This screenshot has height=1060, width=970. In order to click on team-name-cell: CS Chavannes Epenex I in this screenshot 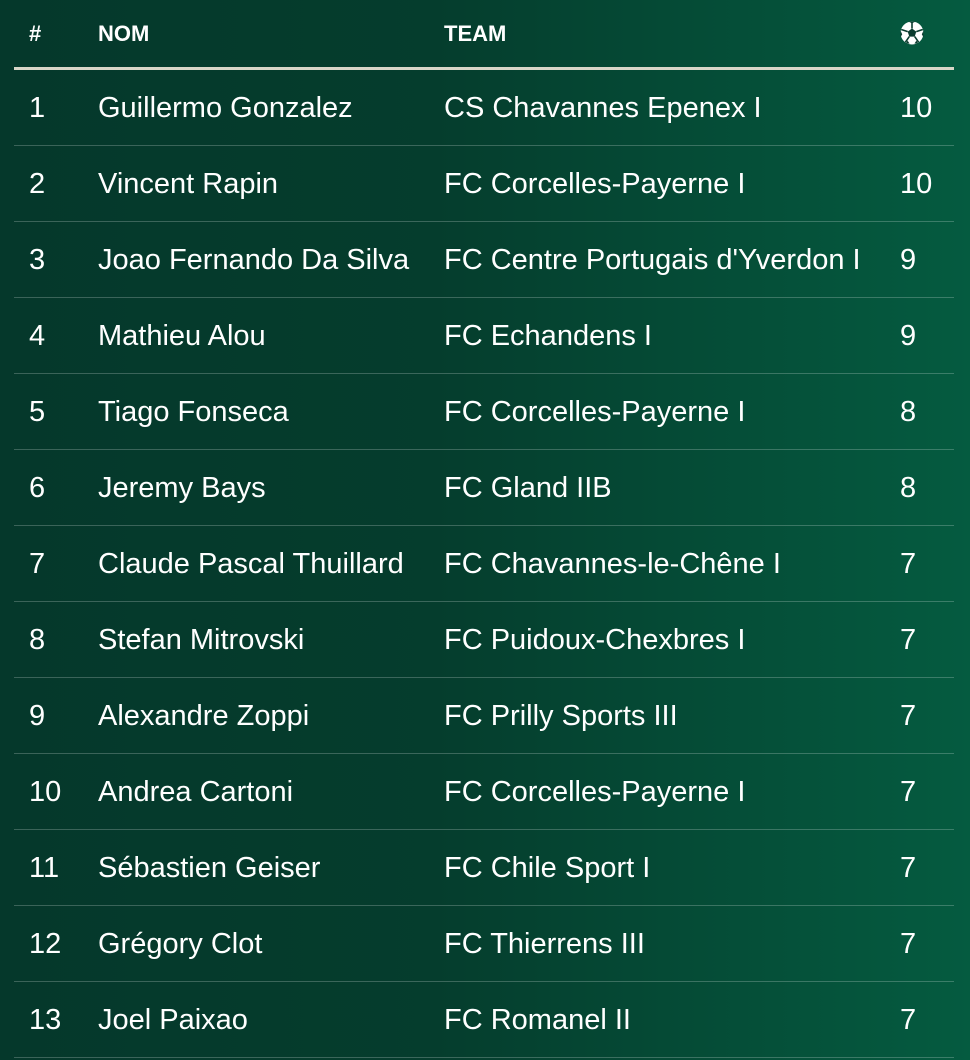, I will do `click(603, 108)`.